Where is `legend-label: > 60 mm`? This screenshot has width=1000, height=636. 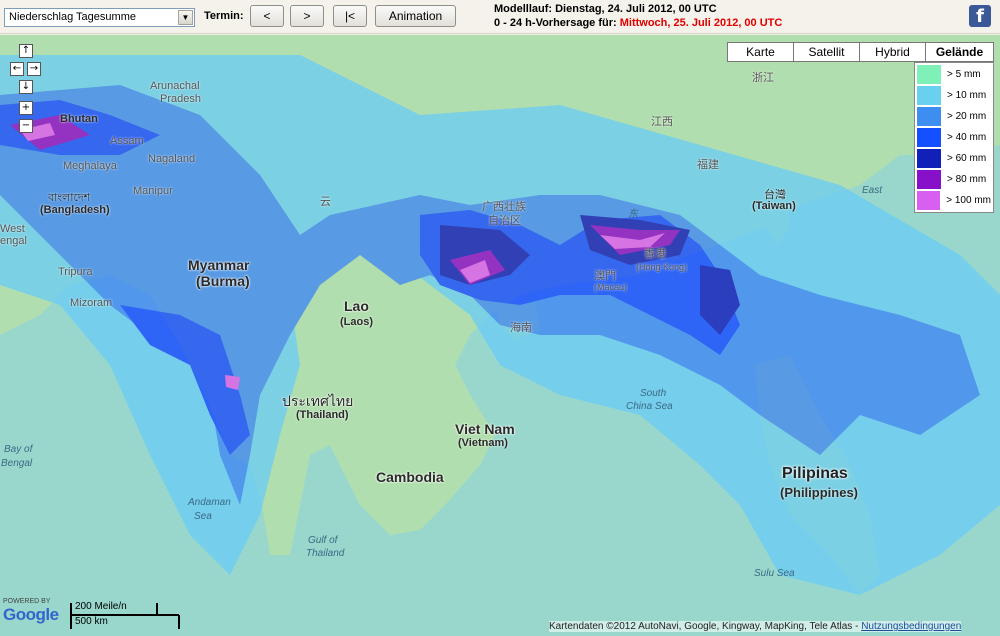
legend-label: > 60 mm is located at coordinates (967, 158).